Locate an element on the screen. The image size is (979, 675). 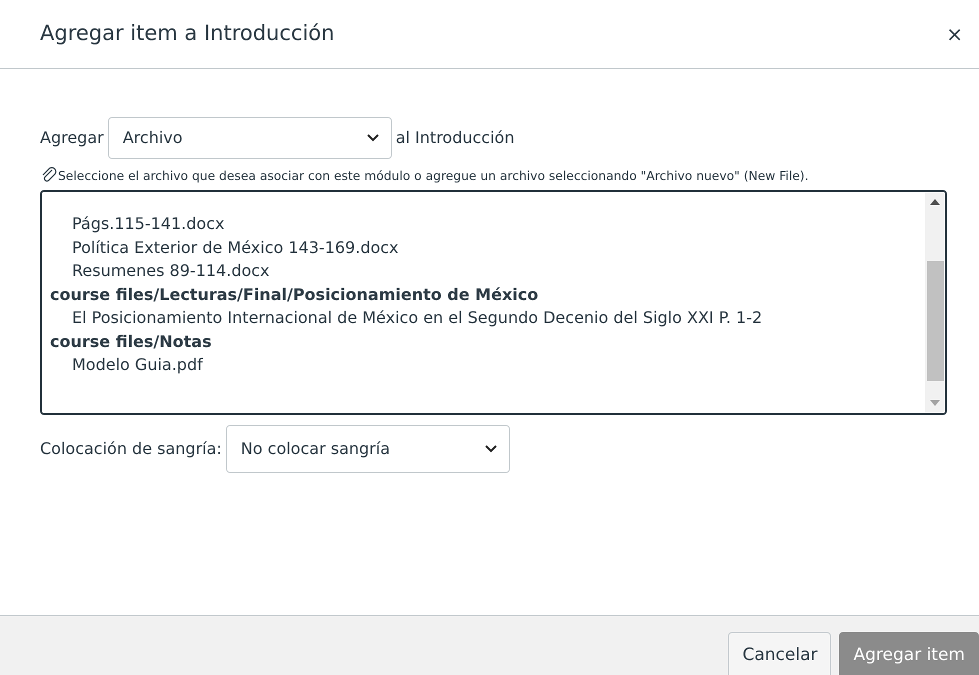
folder-heading: course files/Notas is located at coordinates (131, 341).